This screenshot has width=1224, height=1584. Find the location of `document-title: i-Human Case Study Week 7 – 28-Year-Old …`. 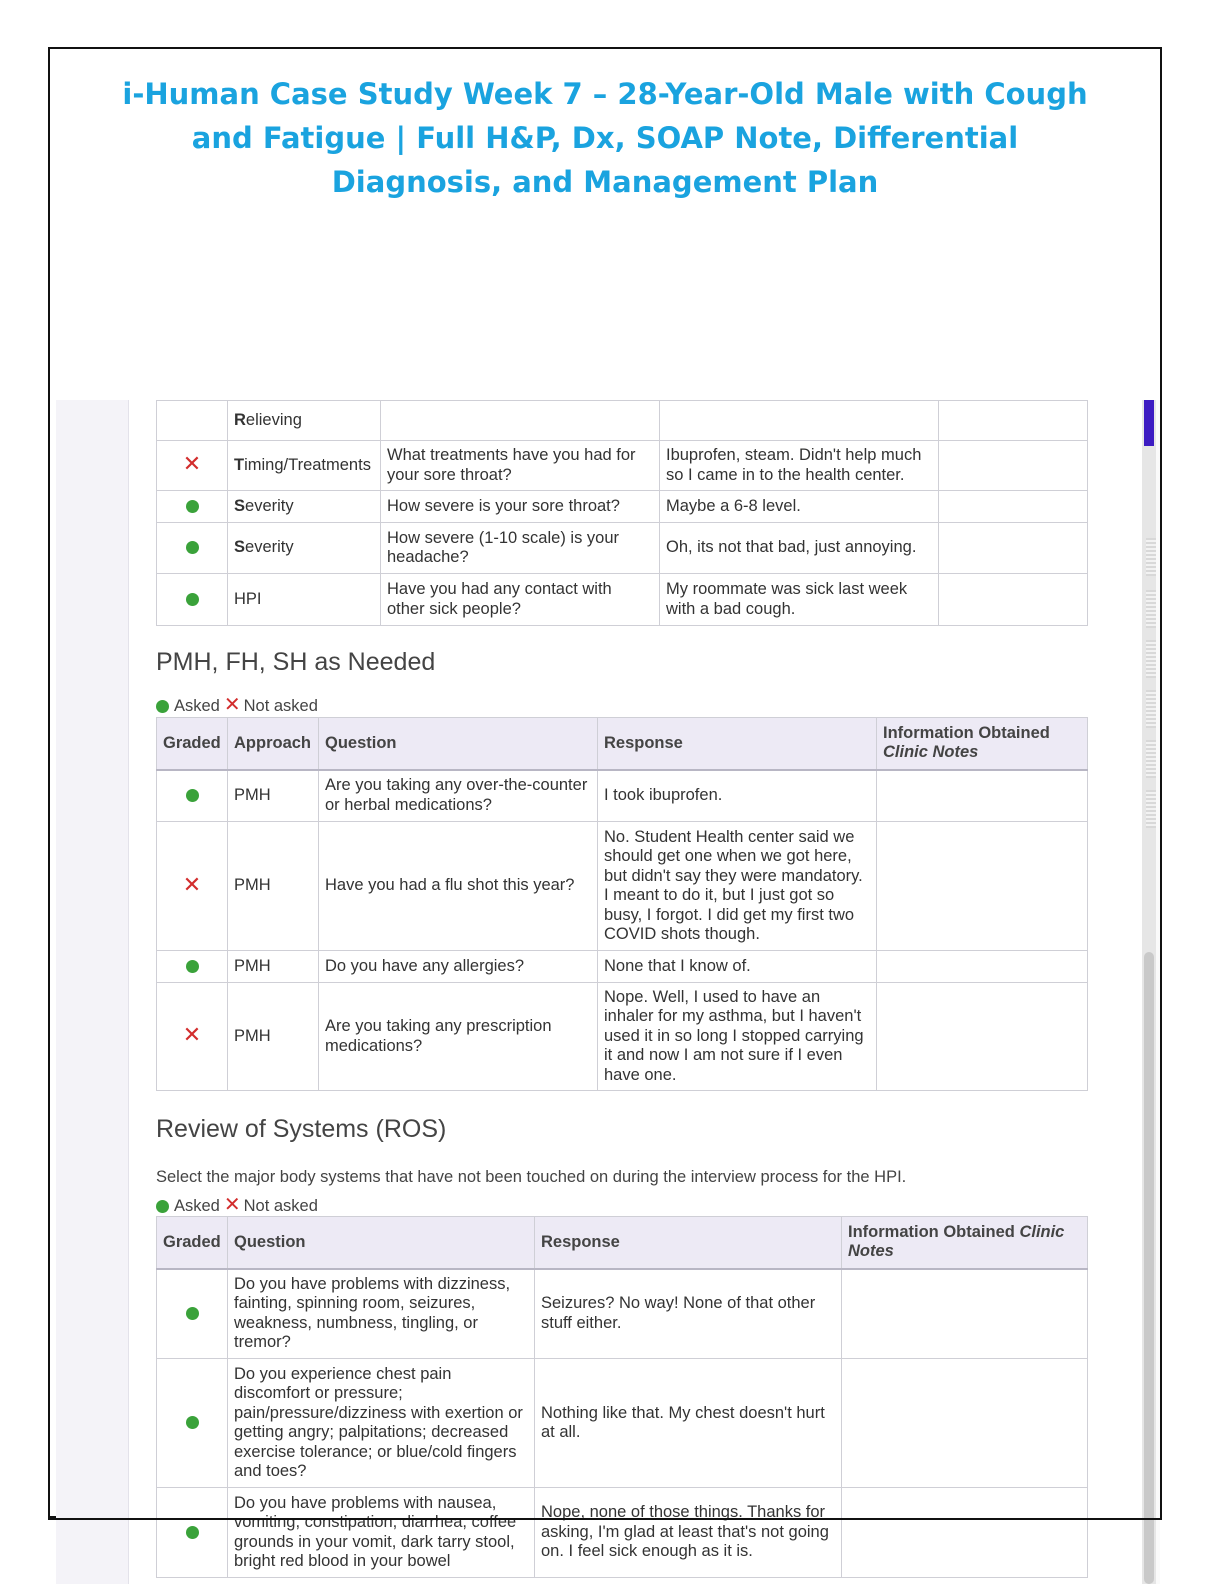

document-title: i-Human Case Study Week 7 – 28-Year-Old … is located at coordinates (605, 138).